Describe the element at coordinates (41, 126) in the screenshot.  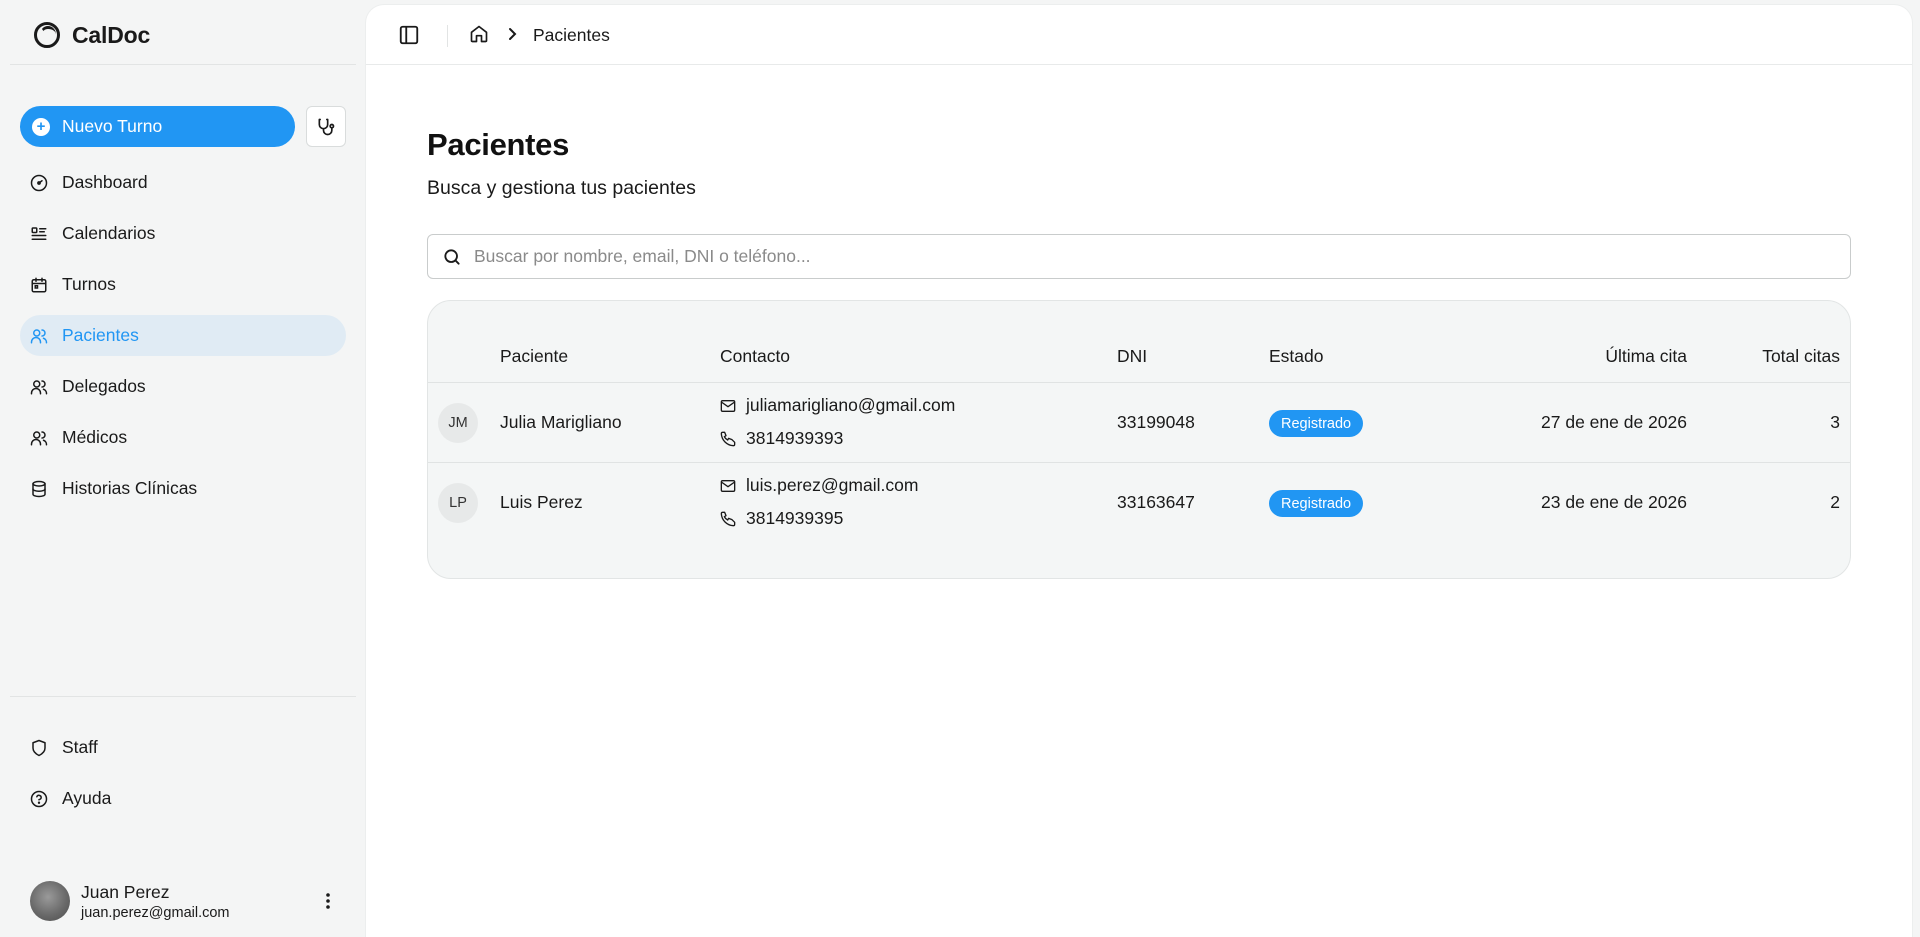
I see `plus-circle-icon: +` at that location.